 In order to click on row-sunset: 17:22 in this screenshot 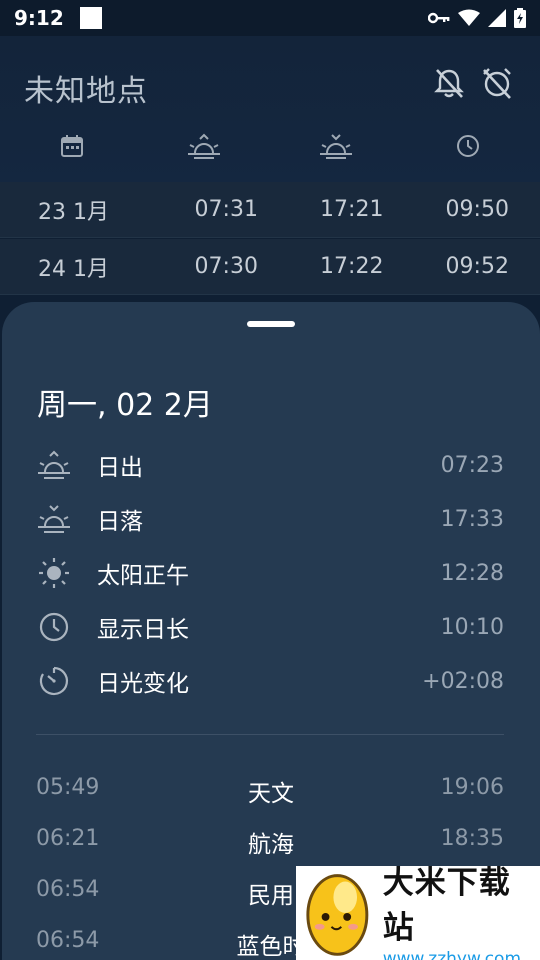, I will do `click(352, 266)`.